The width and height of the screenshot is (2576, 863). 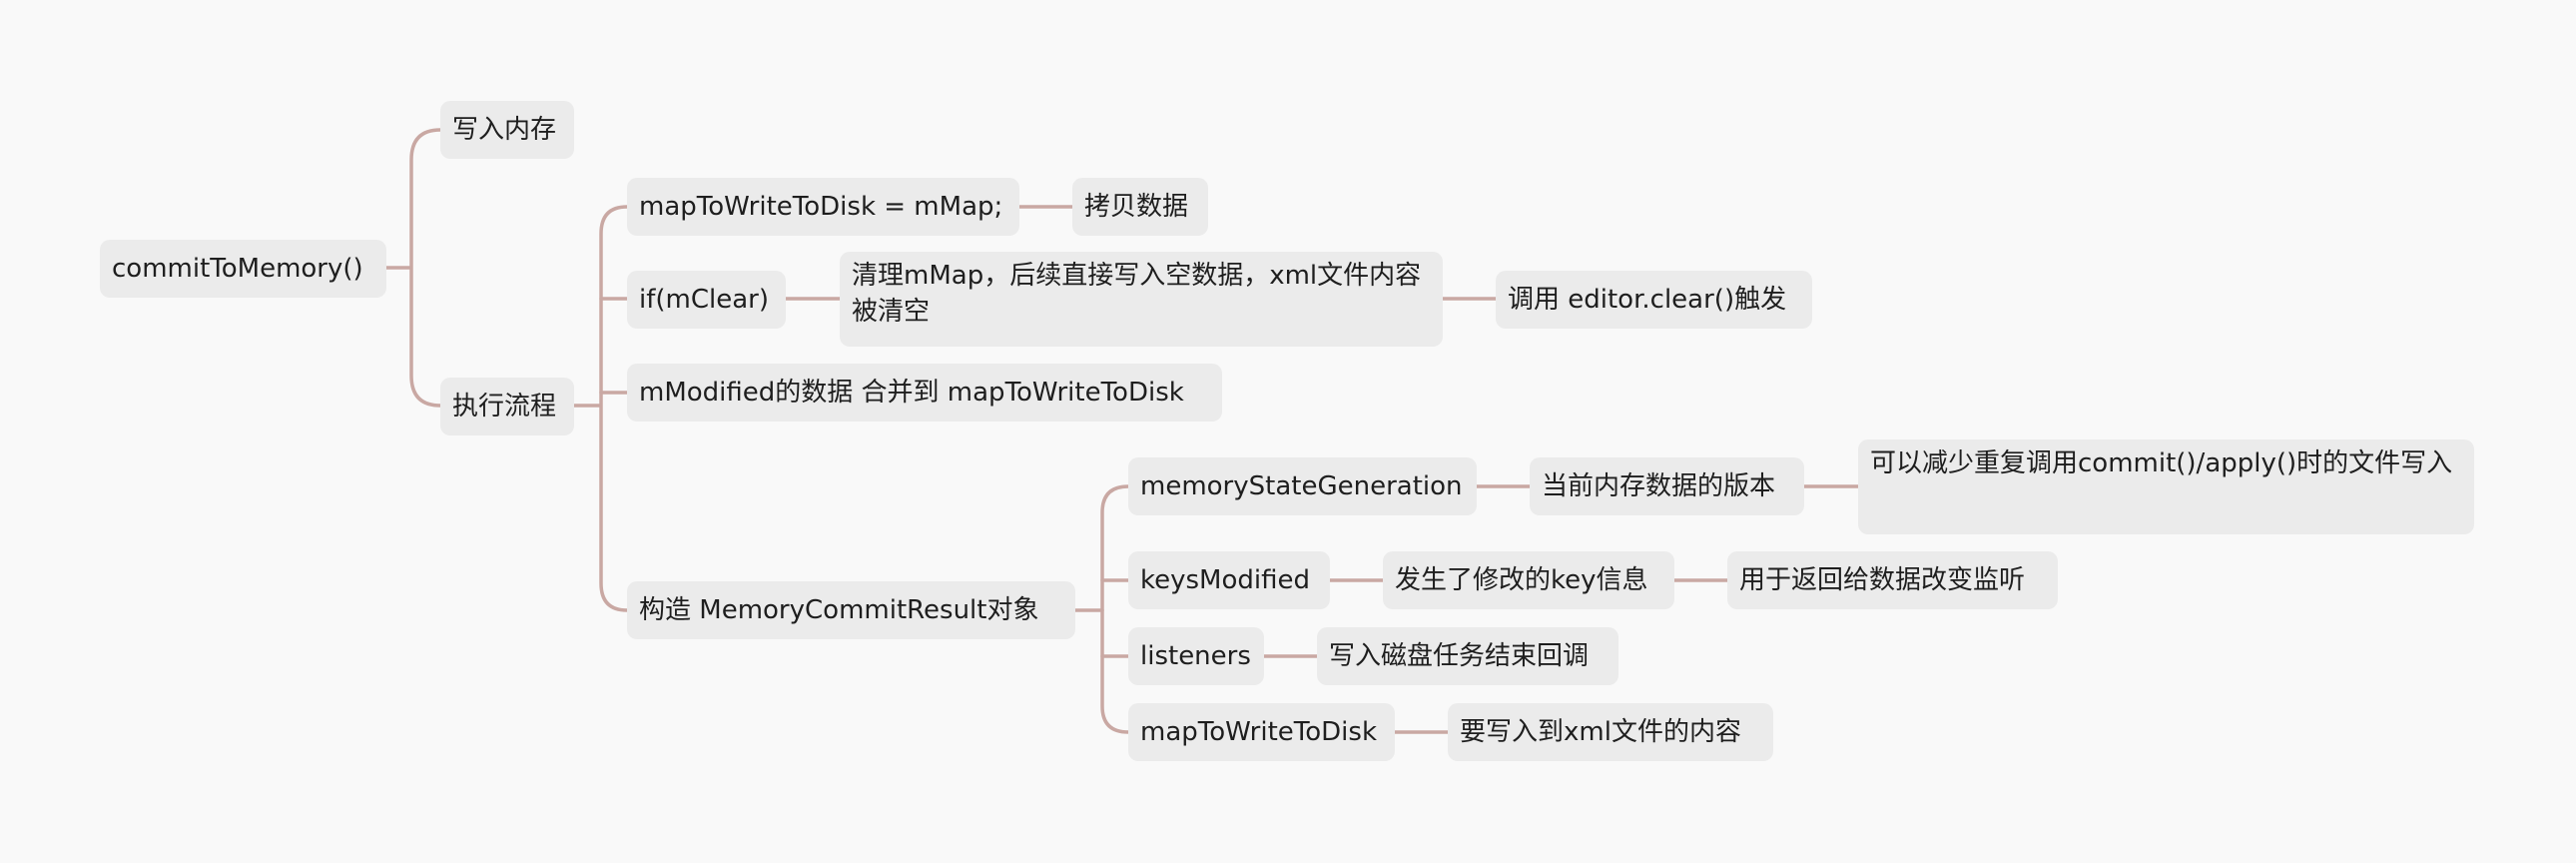 What do you see at coordinates (1229, 580) in the screenshot?
I see `node-keys-mod: keysModified` at bounding box center [1229, 580].